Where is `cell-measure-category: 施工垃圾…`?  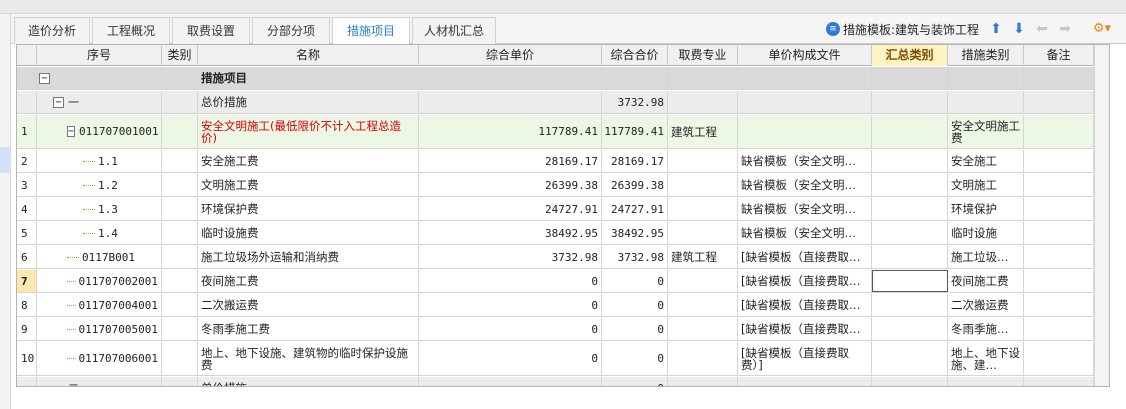 cell-measure-category: 施工垃圾… is located at coordinates (986, 257).